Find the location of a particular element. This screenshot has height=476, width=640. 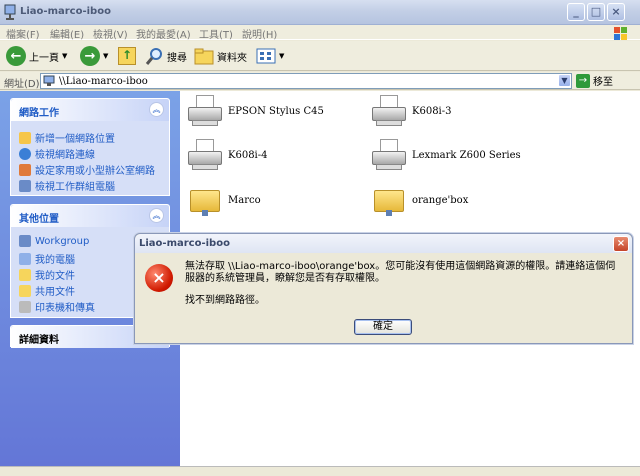

menu-file: 檔案(F) is located at coordinates (23, 33).